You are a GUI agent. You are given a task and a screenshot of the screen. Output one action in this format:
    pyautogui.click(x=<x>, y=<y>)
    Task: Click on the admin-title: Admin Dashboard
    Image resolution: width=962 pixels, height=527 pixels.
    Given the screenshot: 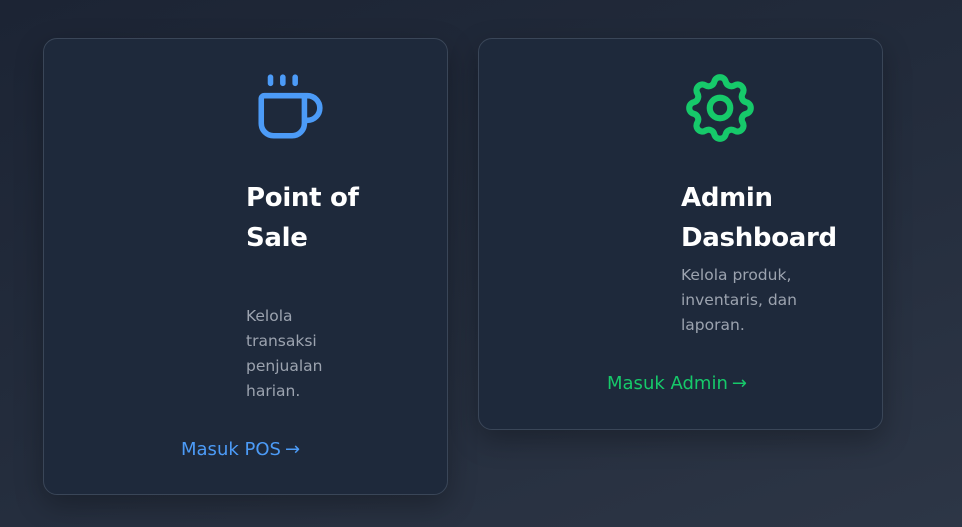 What is the action you would take?
    pyautogui.click(x=759, y=218)
    